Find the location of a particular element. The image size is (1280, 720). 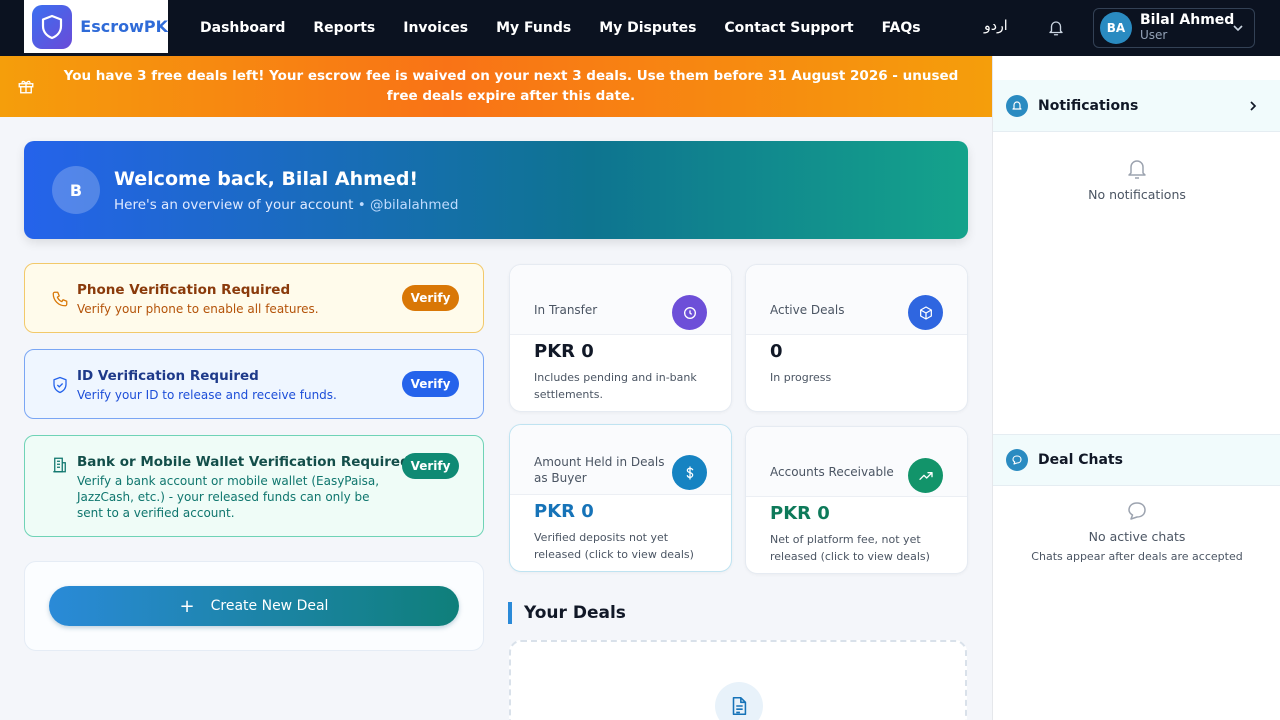

welcome-handle: • @bilalahmed is located at coordinates (408, 205).